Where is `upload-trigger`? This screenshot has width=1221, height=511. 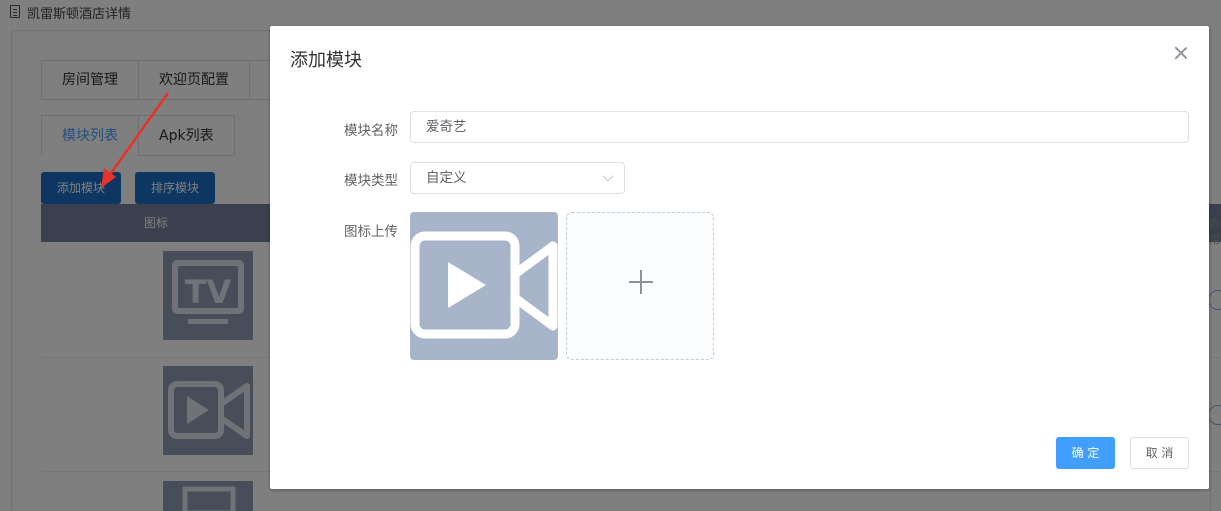 upload-trigger is located at coordinates (640, 286).